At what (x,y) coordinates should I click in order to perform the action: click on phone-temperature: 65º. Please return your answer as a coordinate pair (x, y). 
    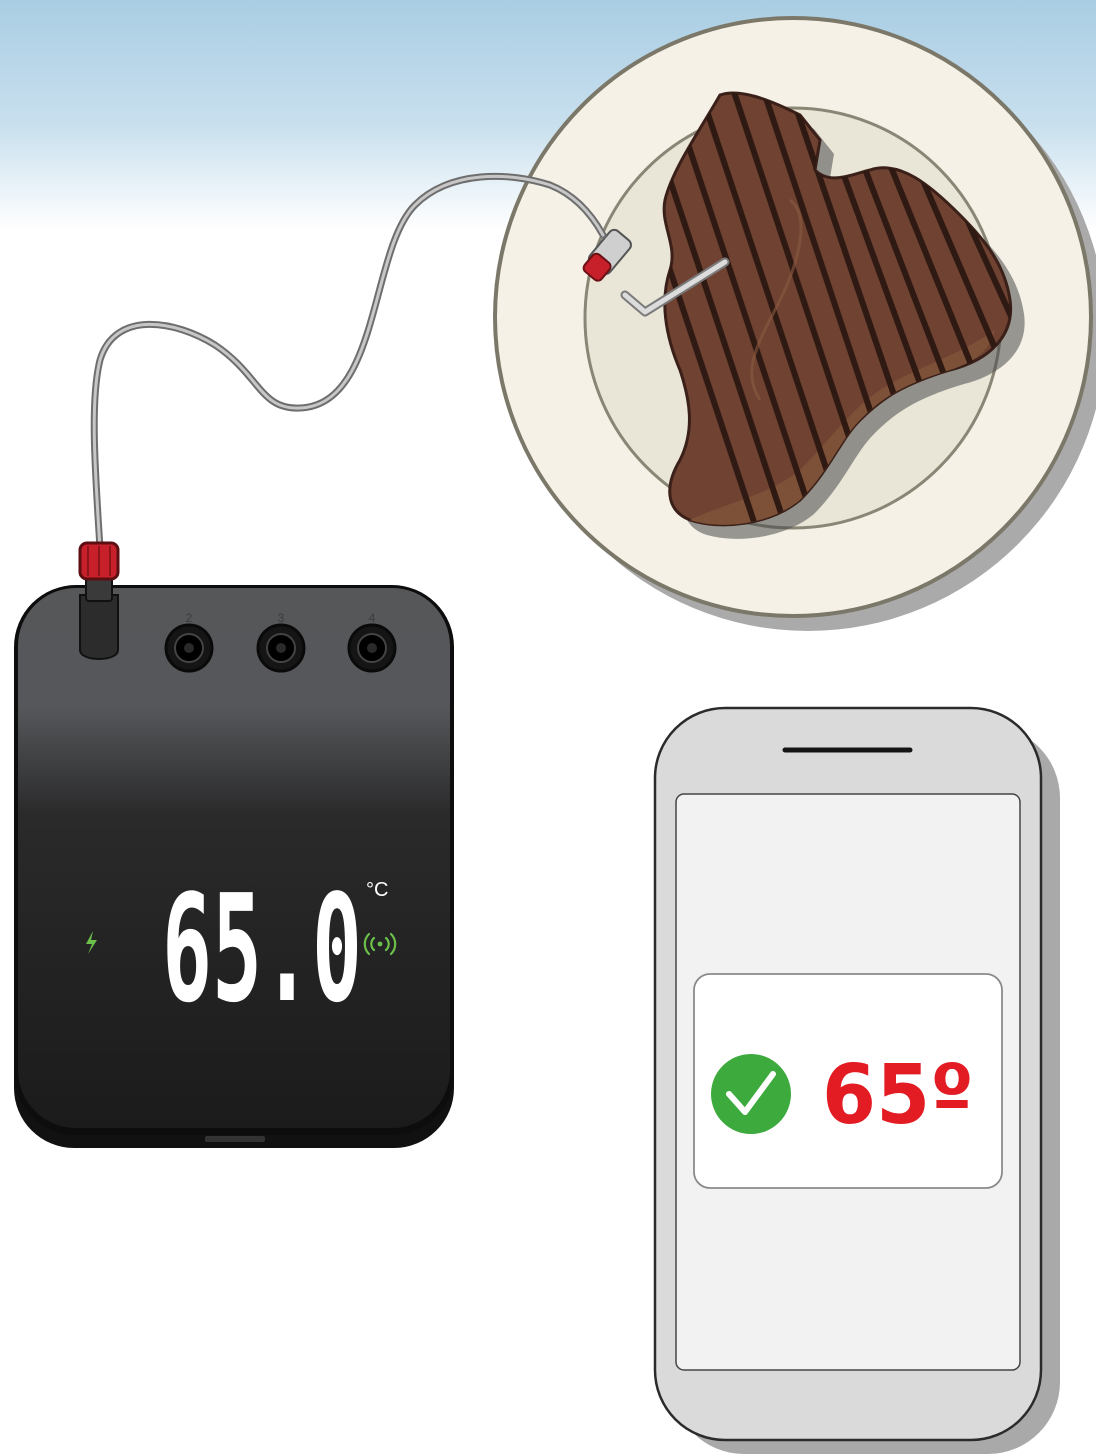
    Looking at the image, I should click on (898, 1095).